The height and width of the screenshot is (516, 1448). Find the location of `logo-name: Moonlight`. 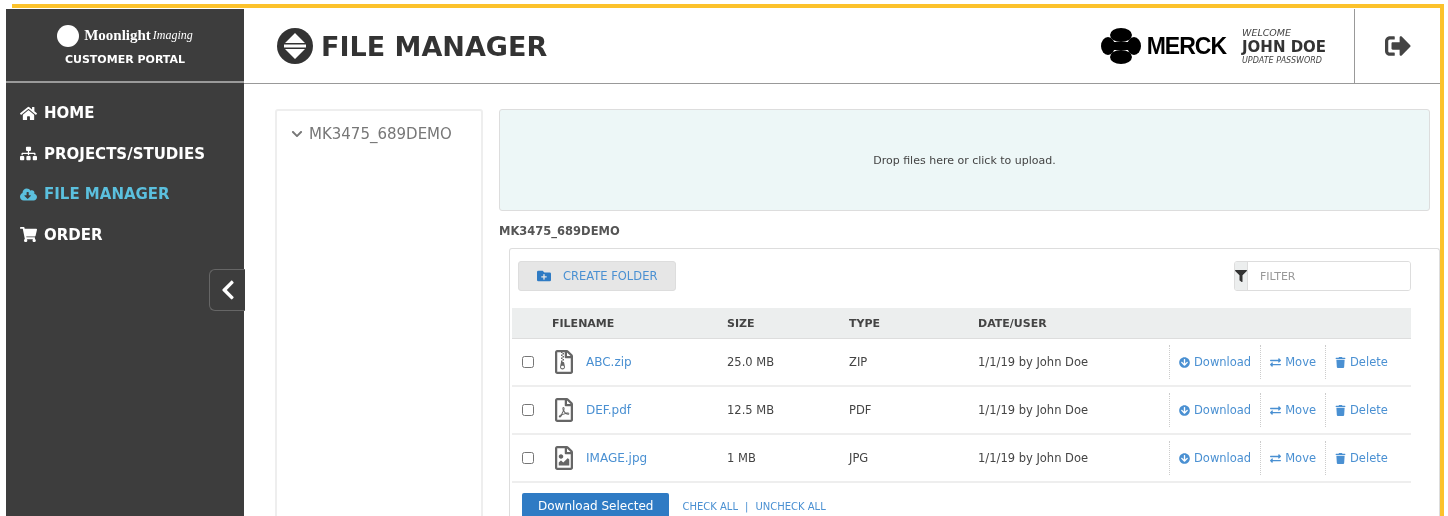

logo-name: Moonlight is located at coordinates (117, 35).